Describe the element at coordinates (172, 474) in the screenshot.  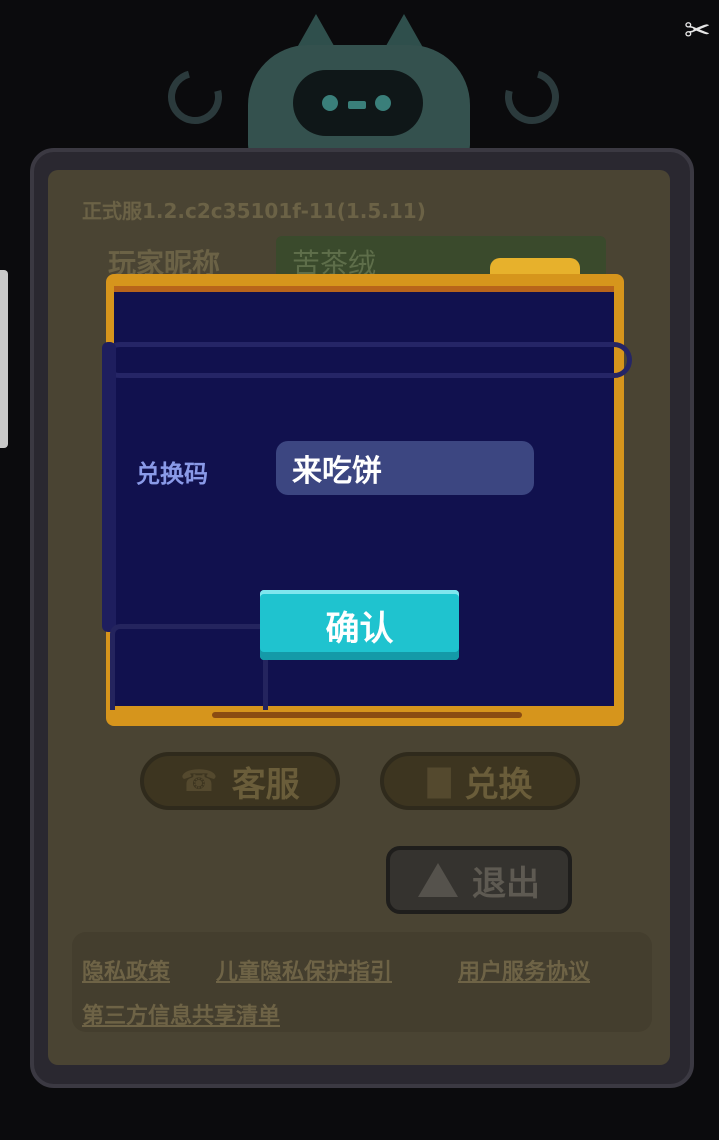
I see `redeem-code-label: 兑换码` at that location.